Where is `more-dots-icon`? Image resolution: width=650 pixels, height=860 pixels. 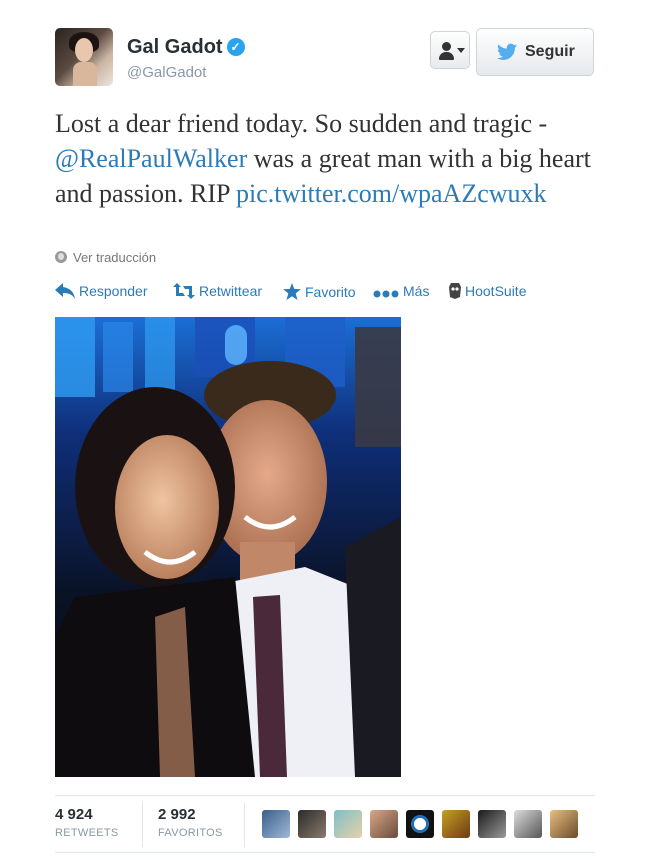
more-dots-icon is located at coordinates (386, 294).